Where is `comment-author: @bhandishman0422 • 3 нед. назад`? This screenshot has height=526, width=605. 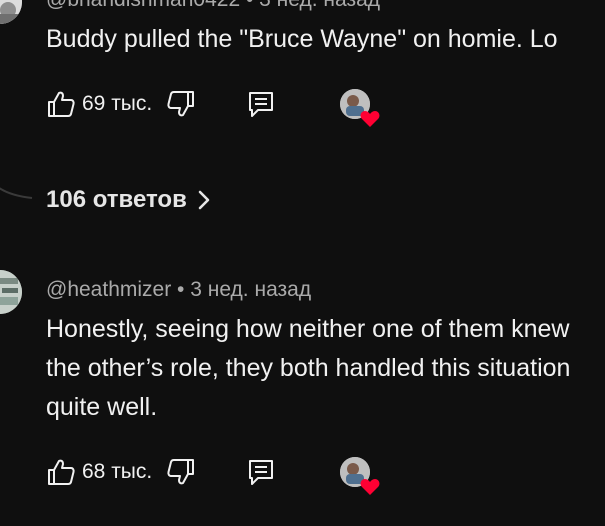
comment-author: @bhandishman0422 • 3 нед. назад is located at coordinates (213, 6).